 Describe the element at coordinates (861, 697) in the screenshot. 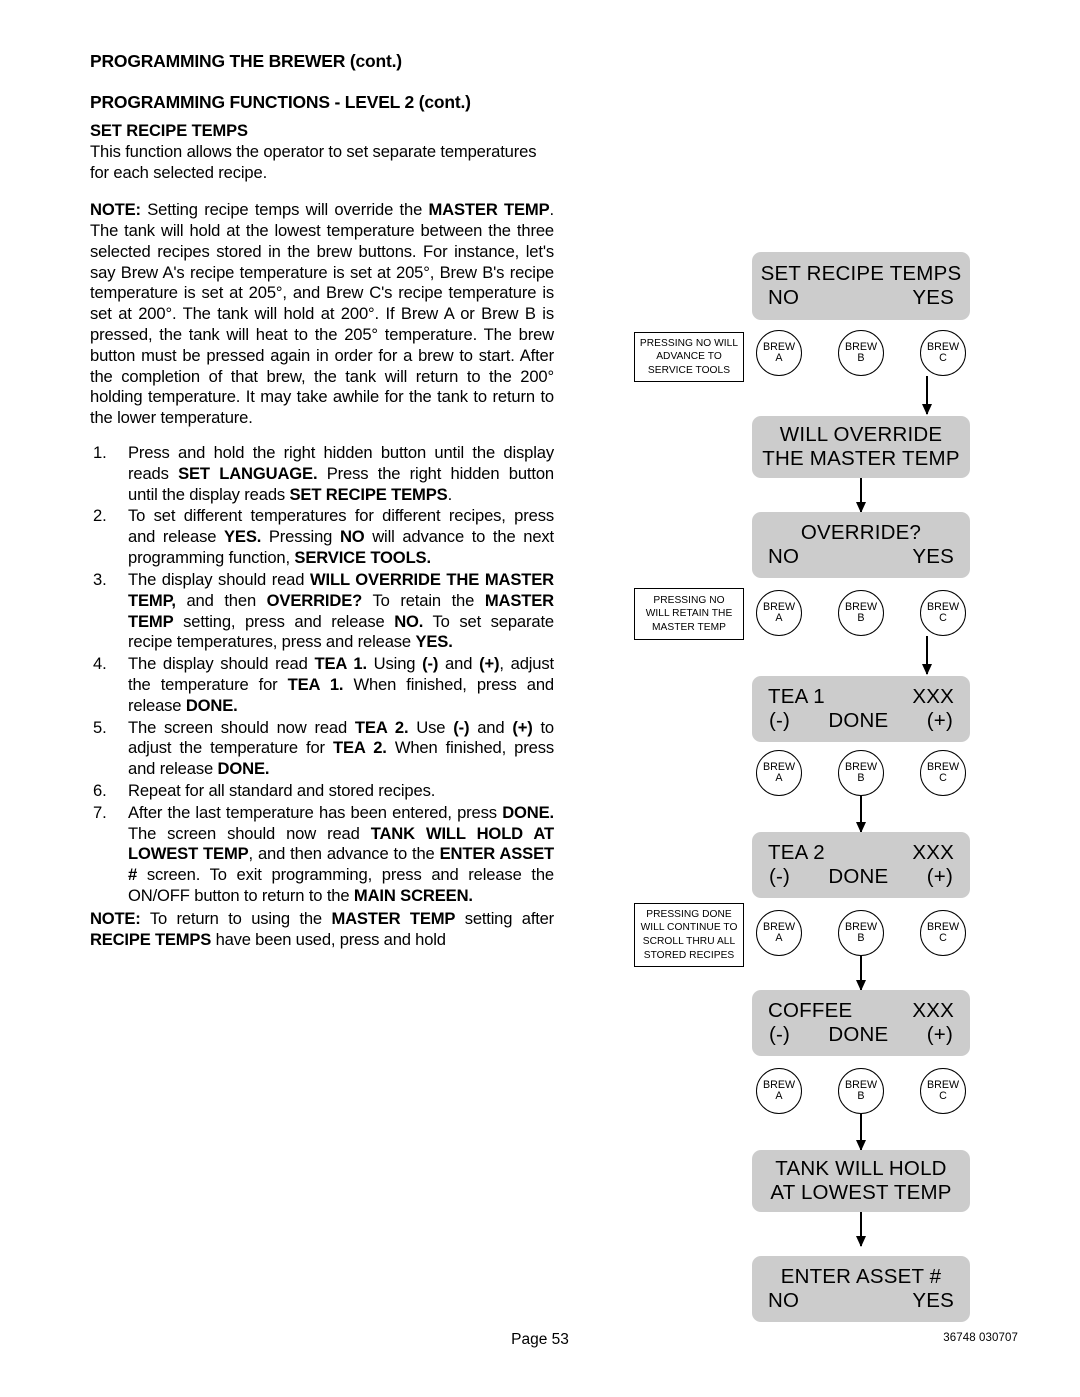

I see `screen-tea-1-line1: TEA 1 XXX` at that location.